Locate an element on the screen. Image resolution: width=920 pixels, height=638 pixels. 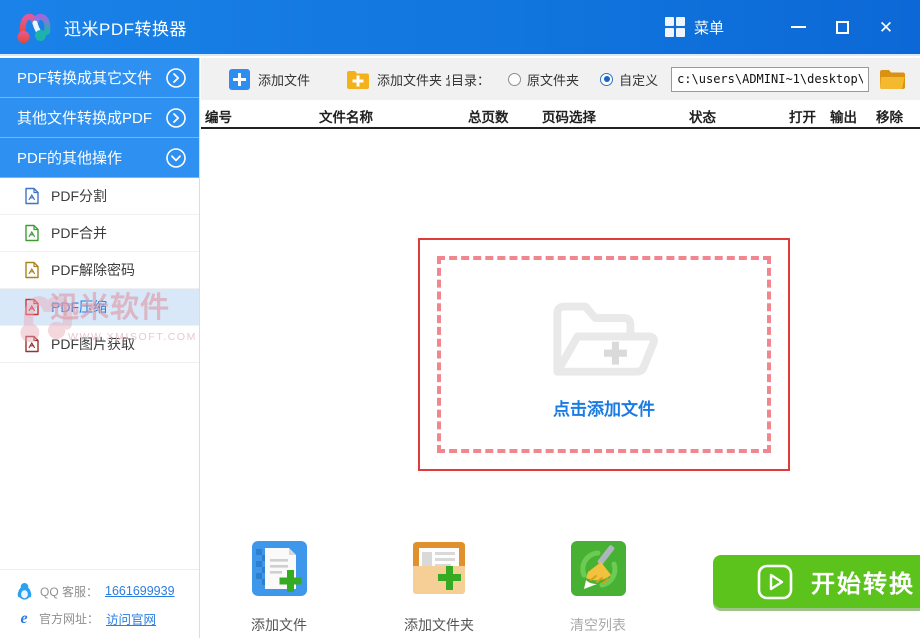
browse-folder-icon is located at coordinates (893, 79).